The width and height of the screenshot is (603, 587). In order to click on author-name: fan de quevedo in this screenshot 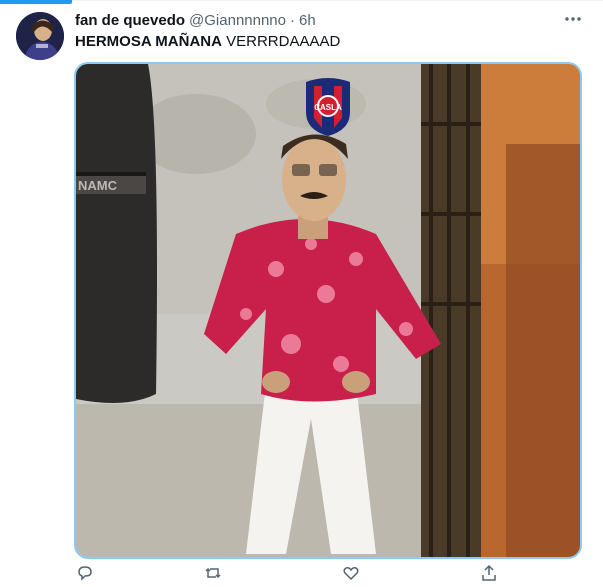, I will do `click(130, 20)`.